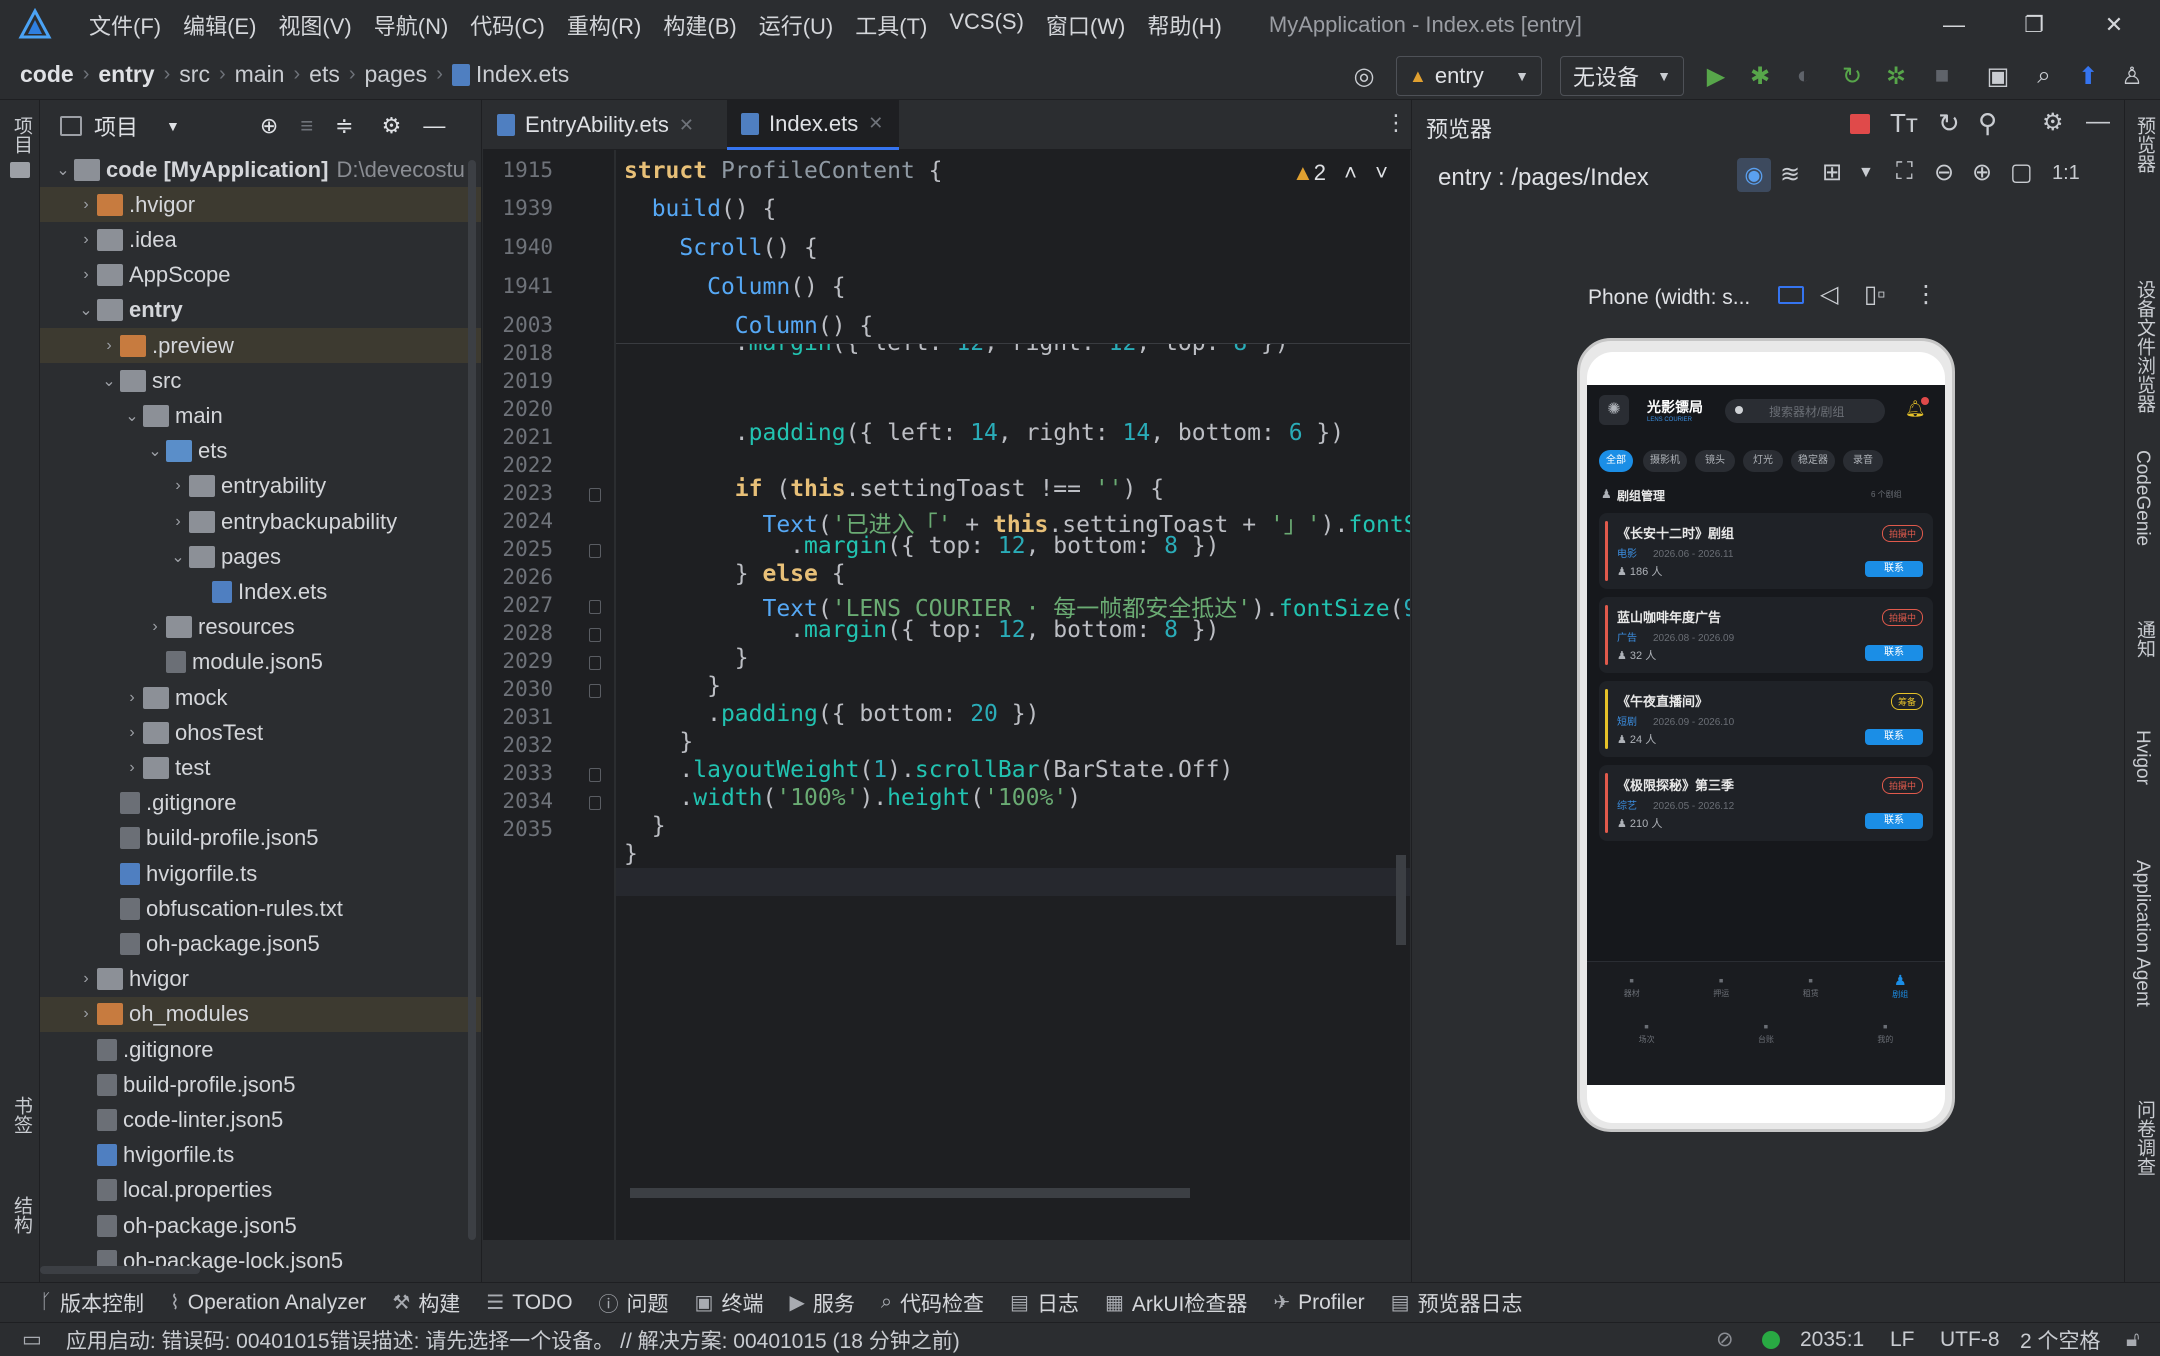  What do you see at coordinates (813, 125) in the screenshot?
I see `tab-index: Index.ets ✕` at bounding box center [813, 125].